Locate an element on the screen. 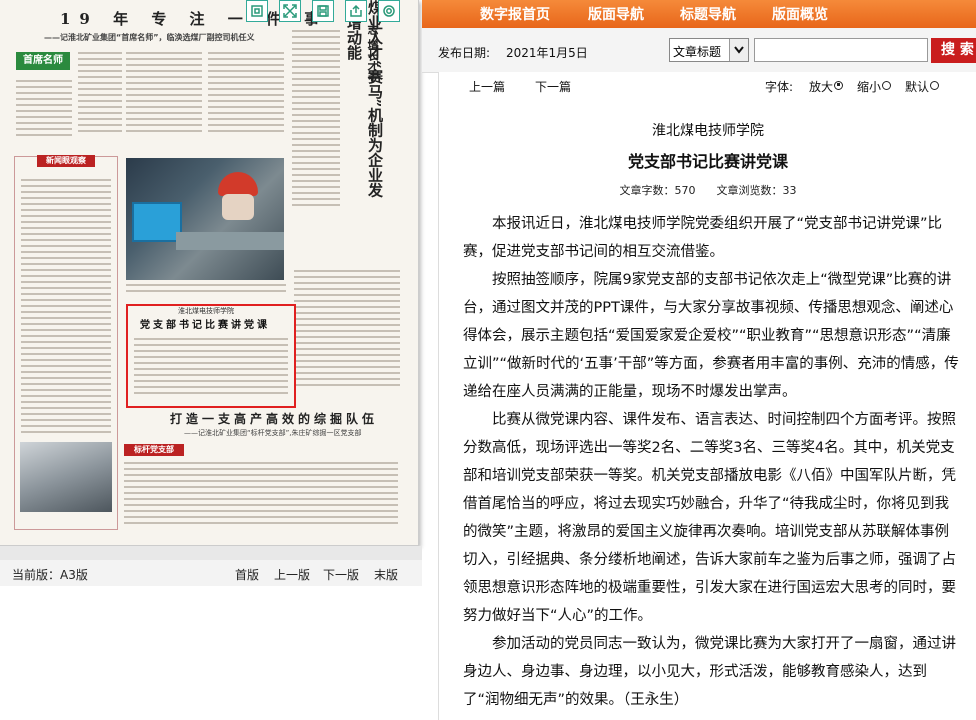 The width and height of the screenshot is (976, 720). radio-selected-icon is located at coordinates (839, 85).